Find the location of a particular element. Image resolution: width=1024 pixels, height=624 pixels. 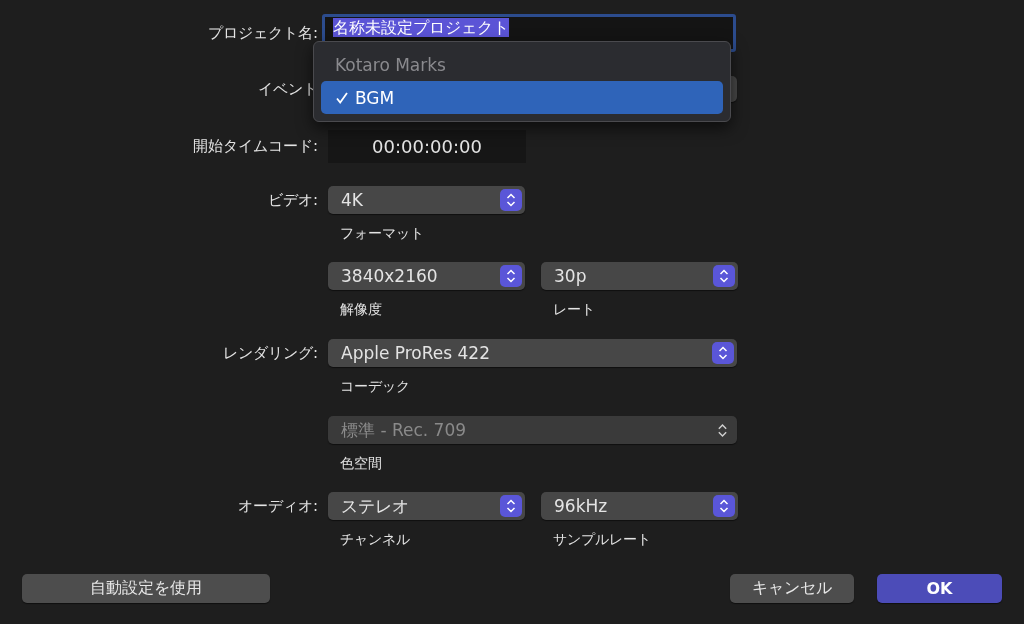

caption: コーデック is located at coordinates (375, 386).